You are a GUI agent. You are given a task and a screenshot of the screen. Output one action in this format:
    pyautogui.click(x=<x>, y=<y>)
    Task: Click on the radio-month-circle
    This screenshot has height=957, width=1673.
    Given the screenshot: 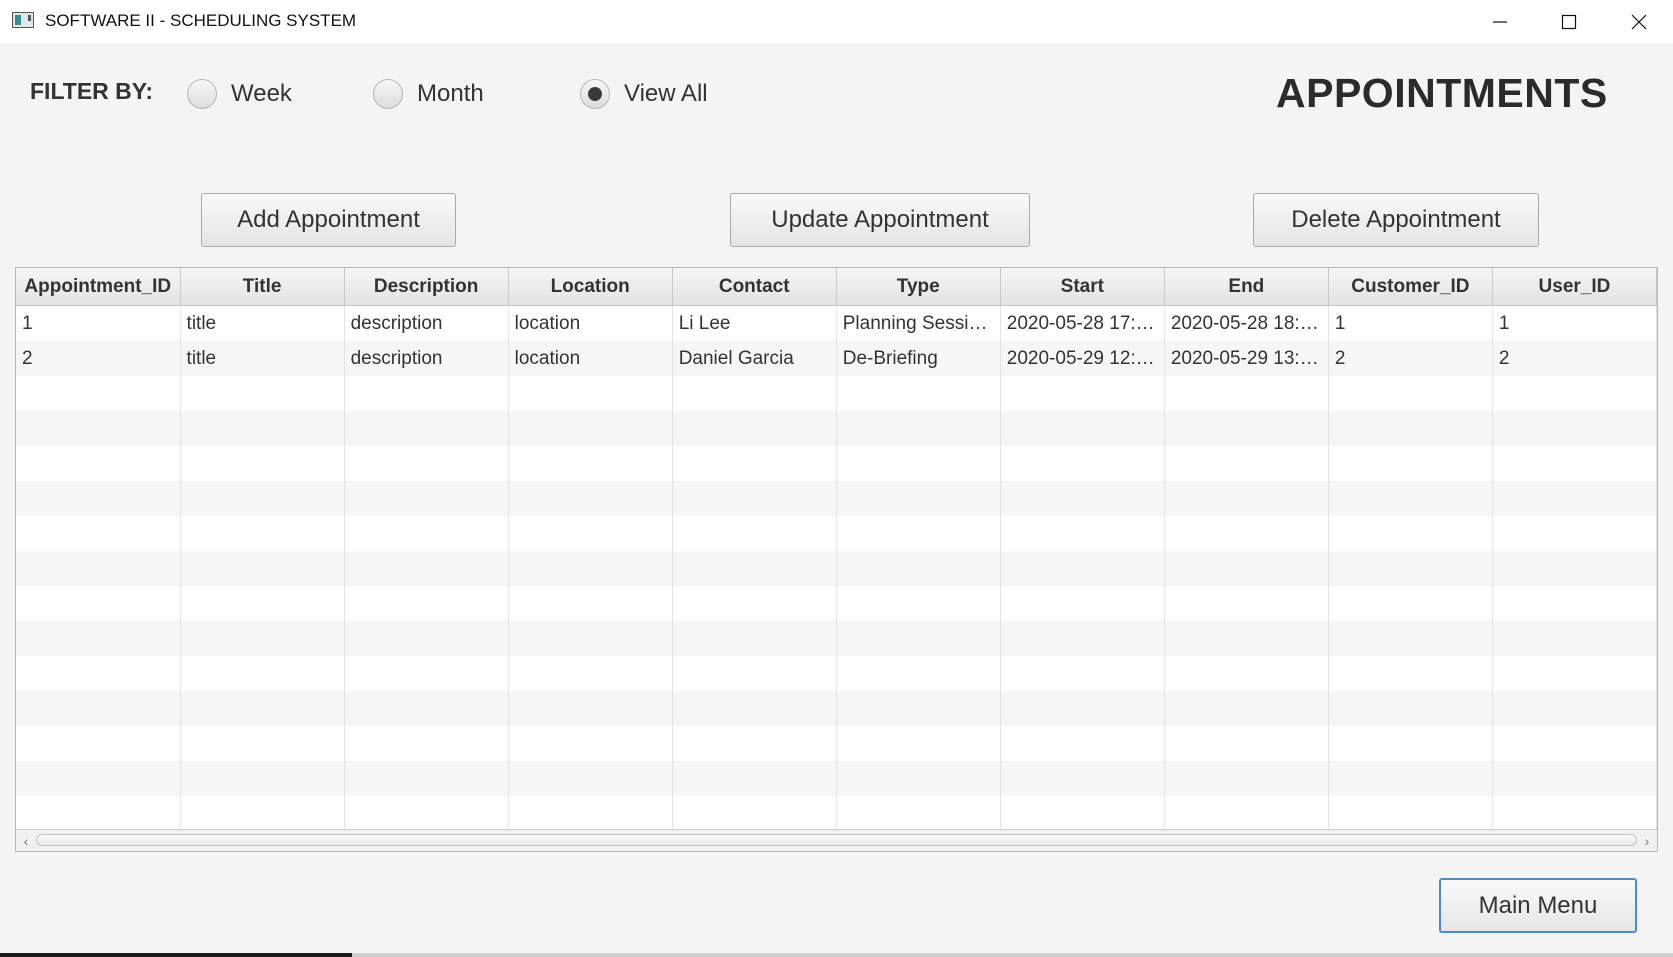 What is the action you would take?
    pyautogui.click(x=388, y=94)
    